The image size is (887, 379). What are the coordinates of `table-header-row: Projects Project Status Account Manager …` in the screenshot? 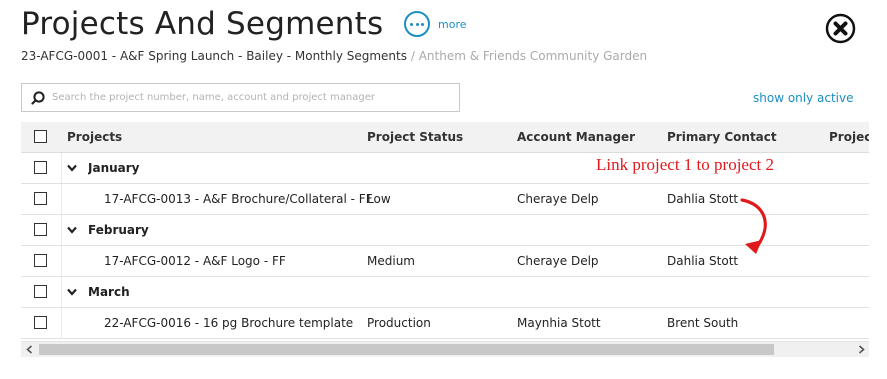 It's located at (445, 137).